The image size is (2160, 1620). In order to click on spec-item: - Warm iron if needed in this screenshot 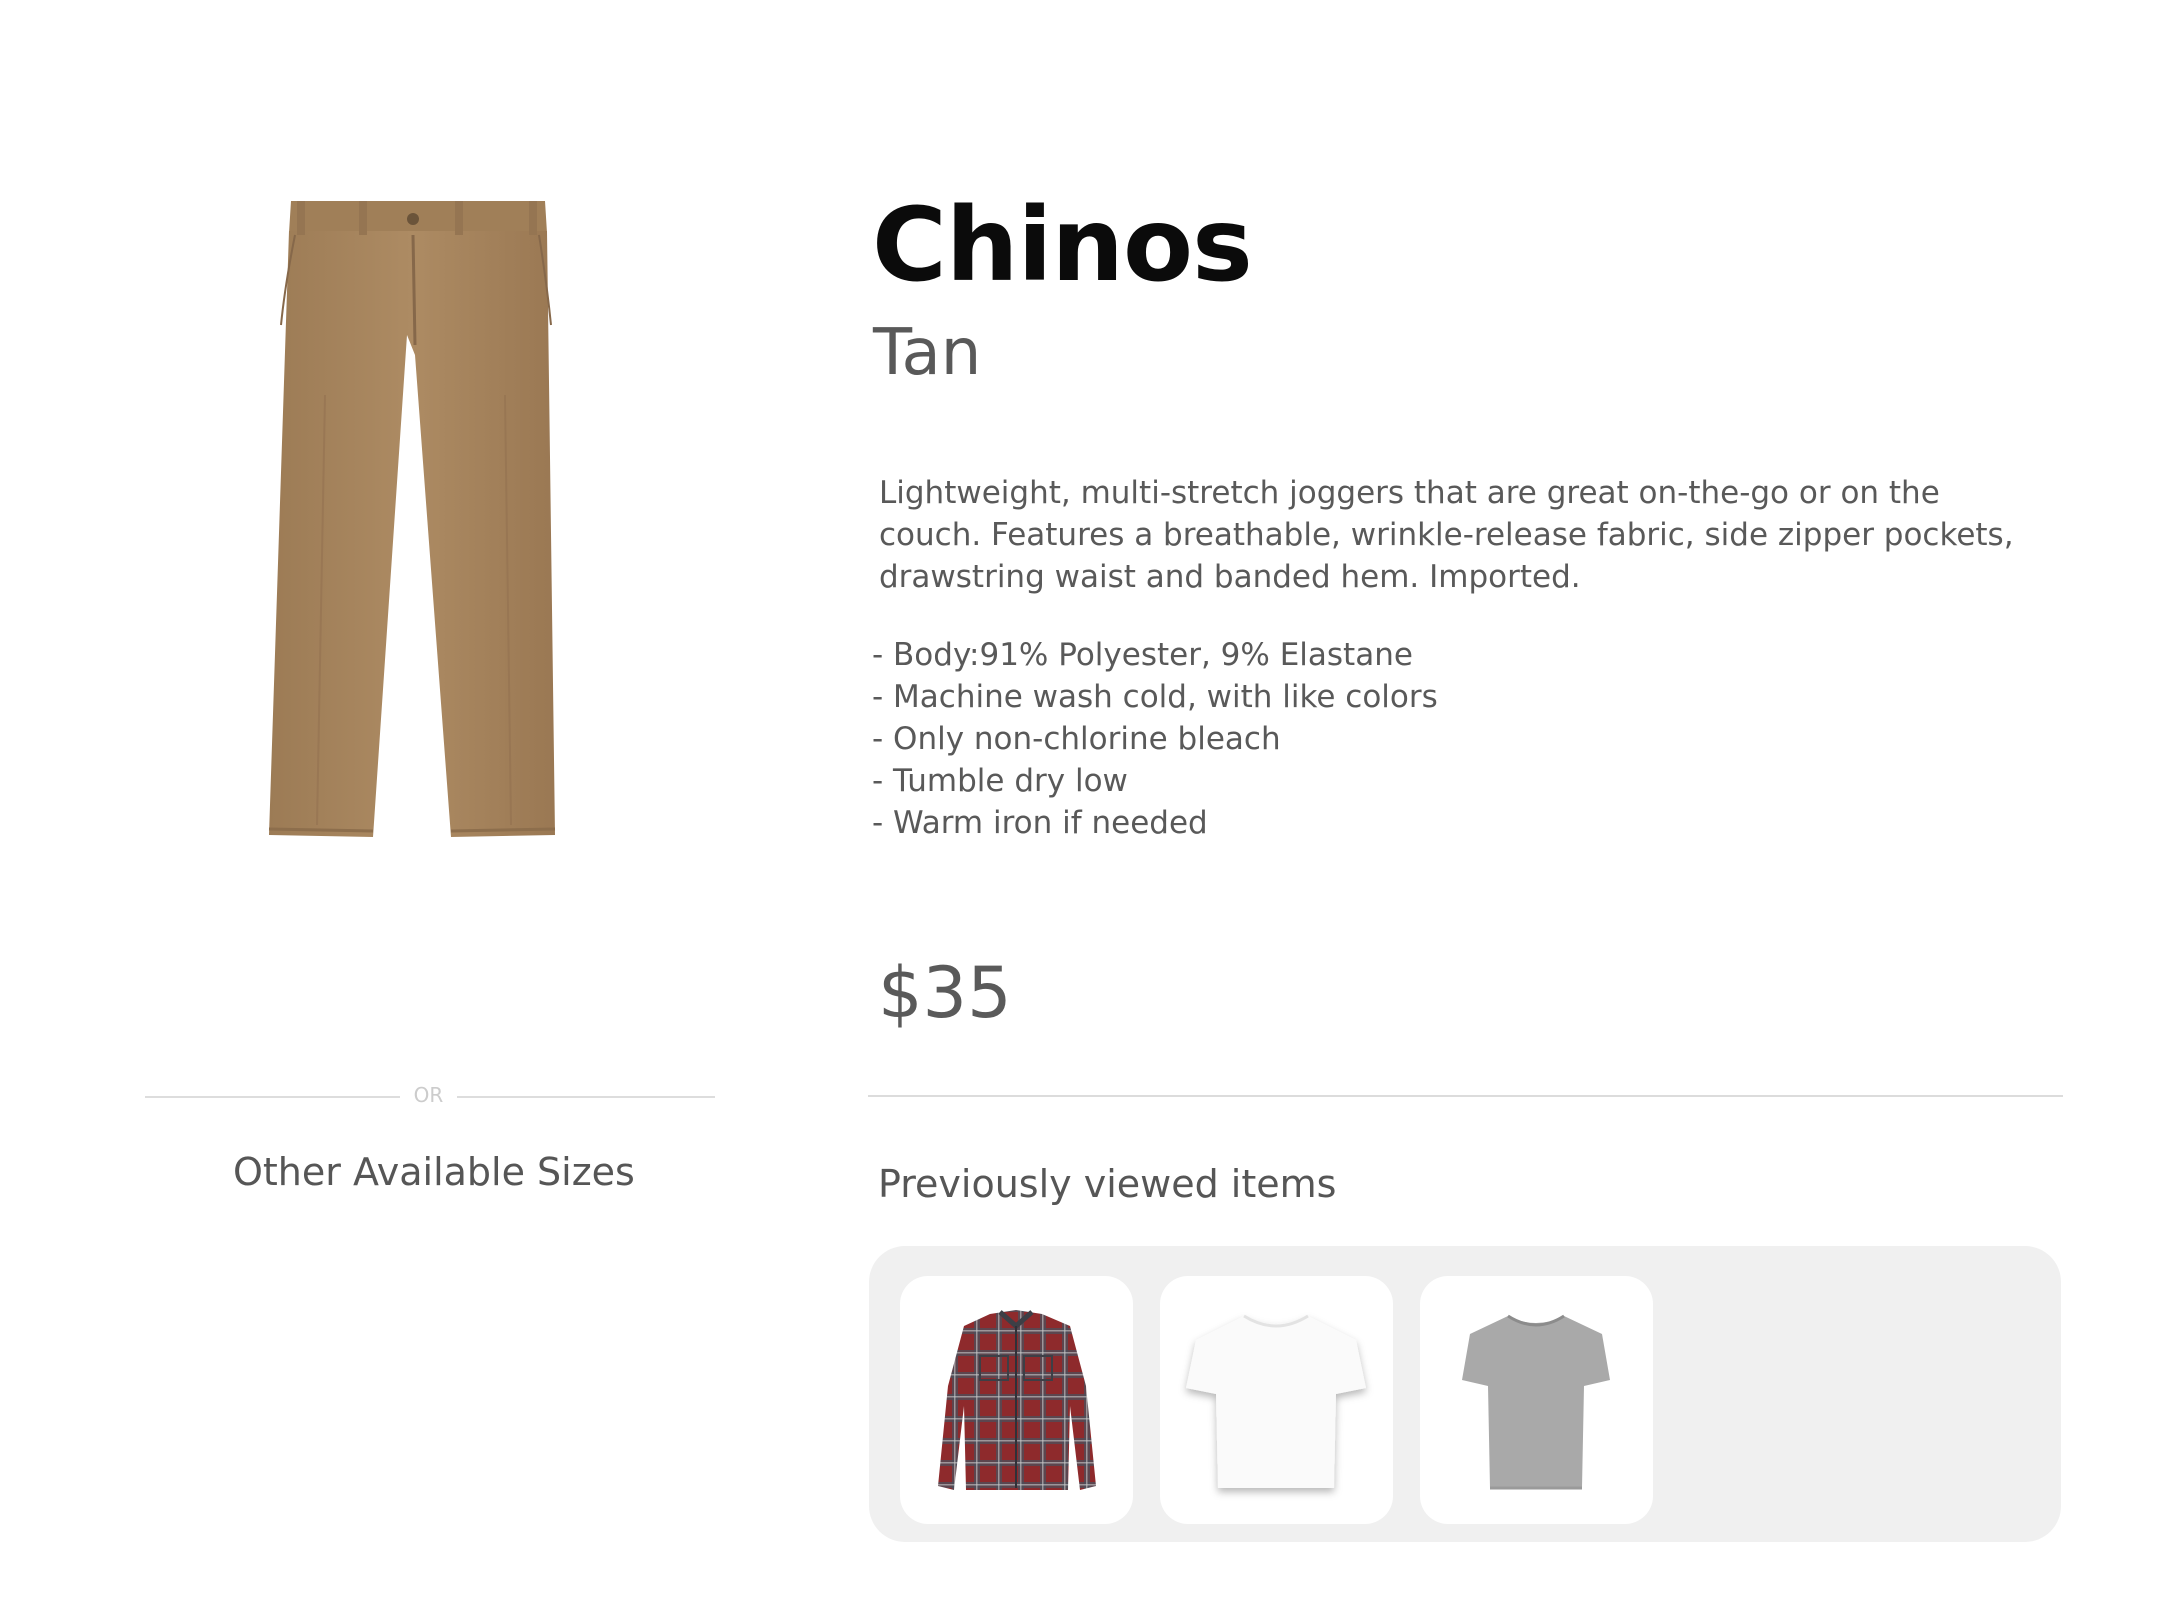, I will do `click(1040, 823)`.